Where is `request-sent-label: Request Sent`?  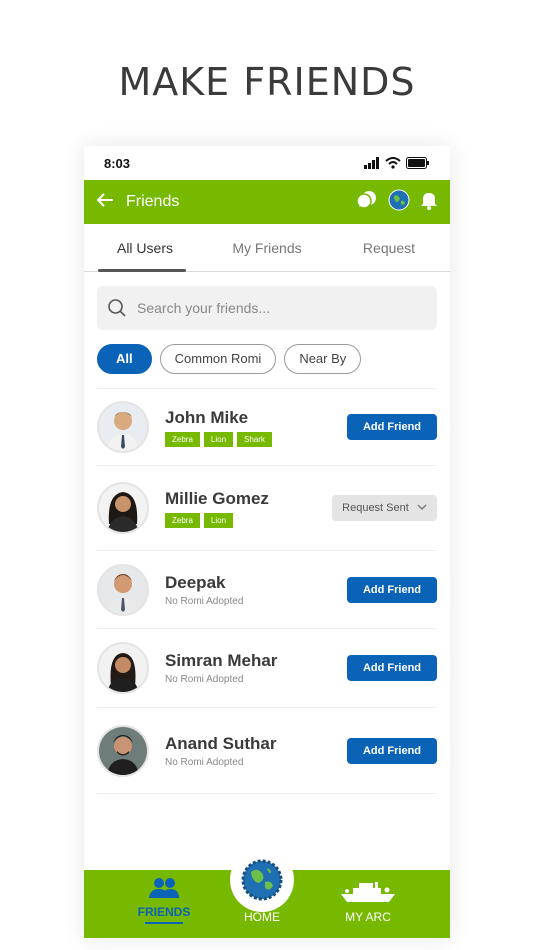
request-sent-label: Request Sent is located at coordinates (375, 508).